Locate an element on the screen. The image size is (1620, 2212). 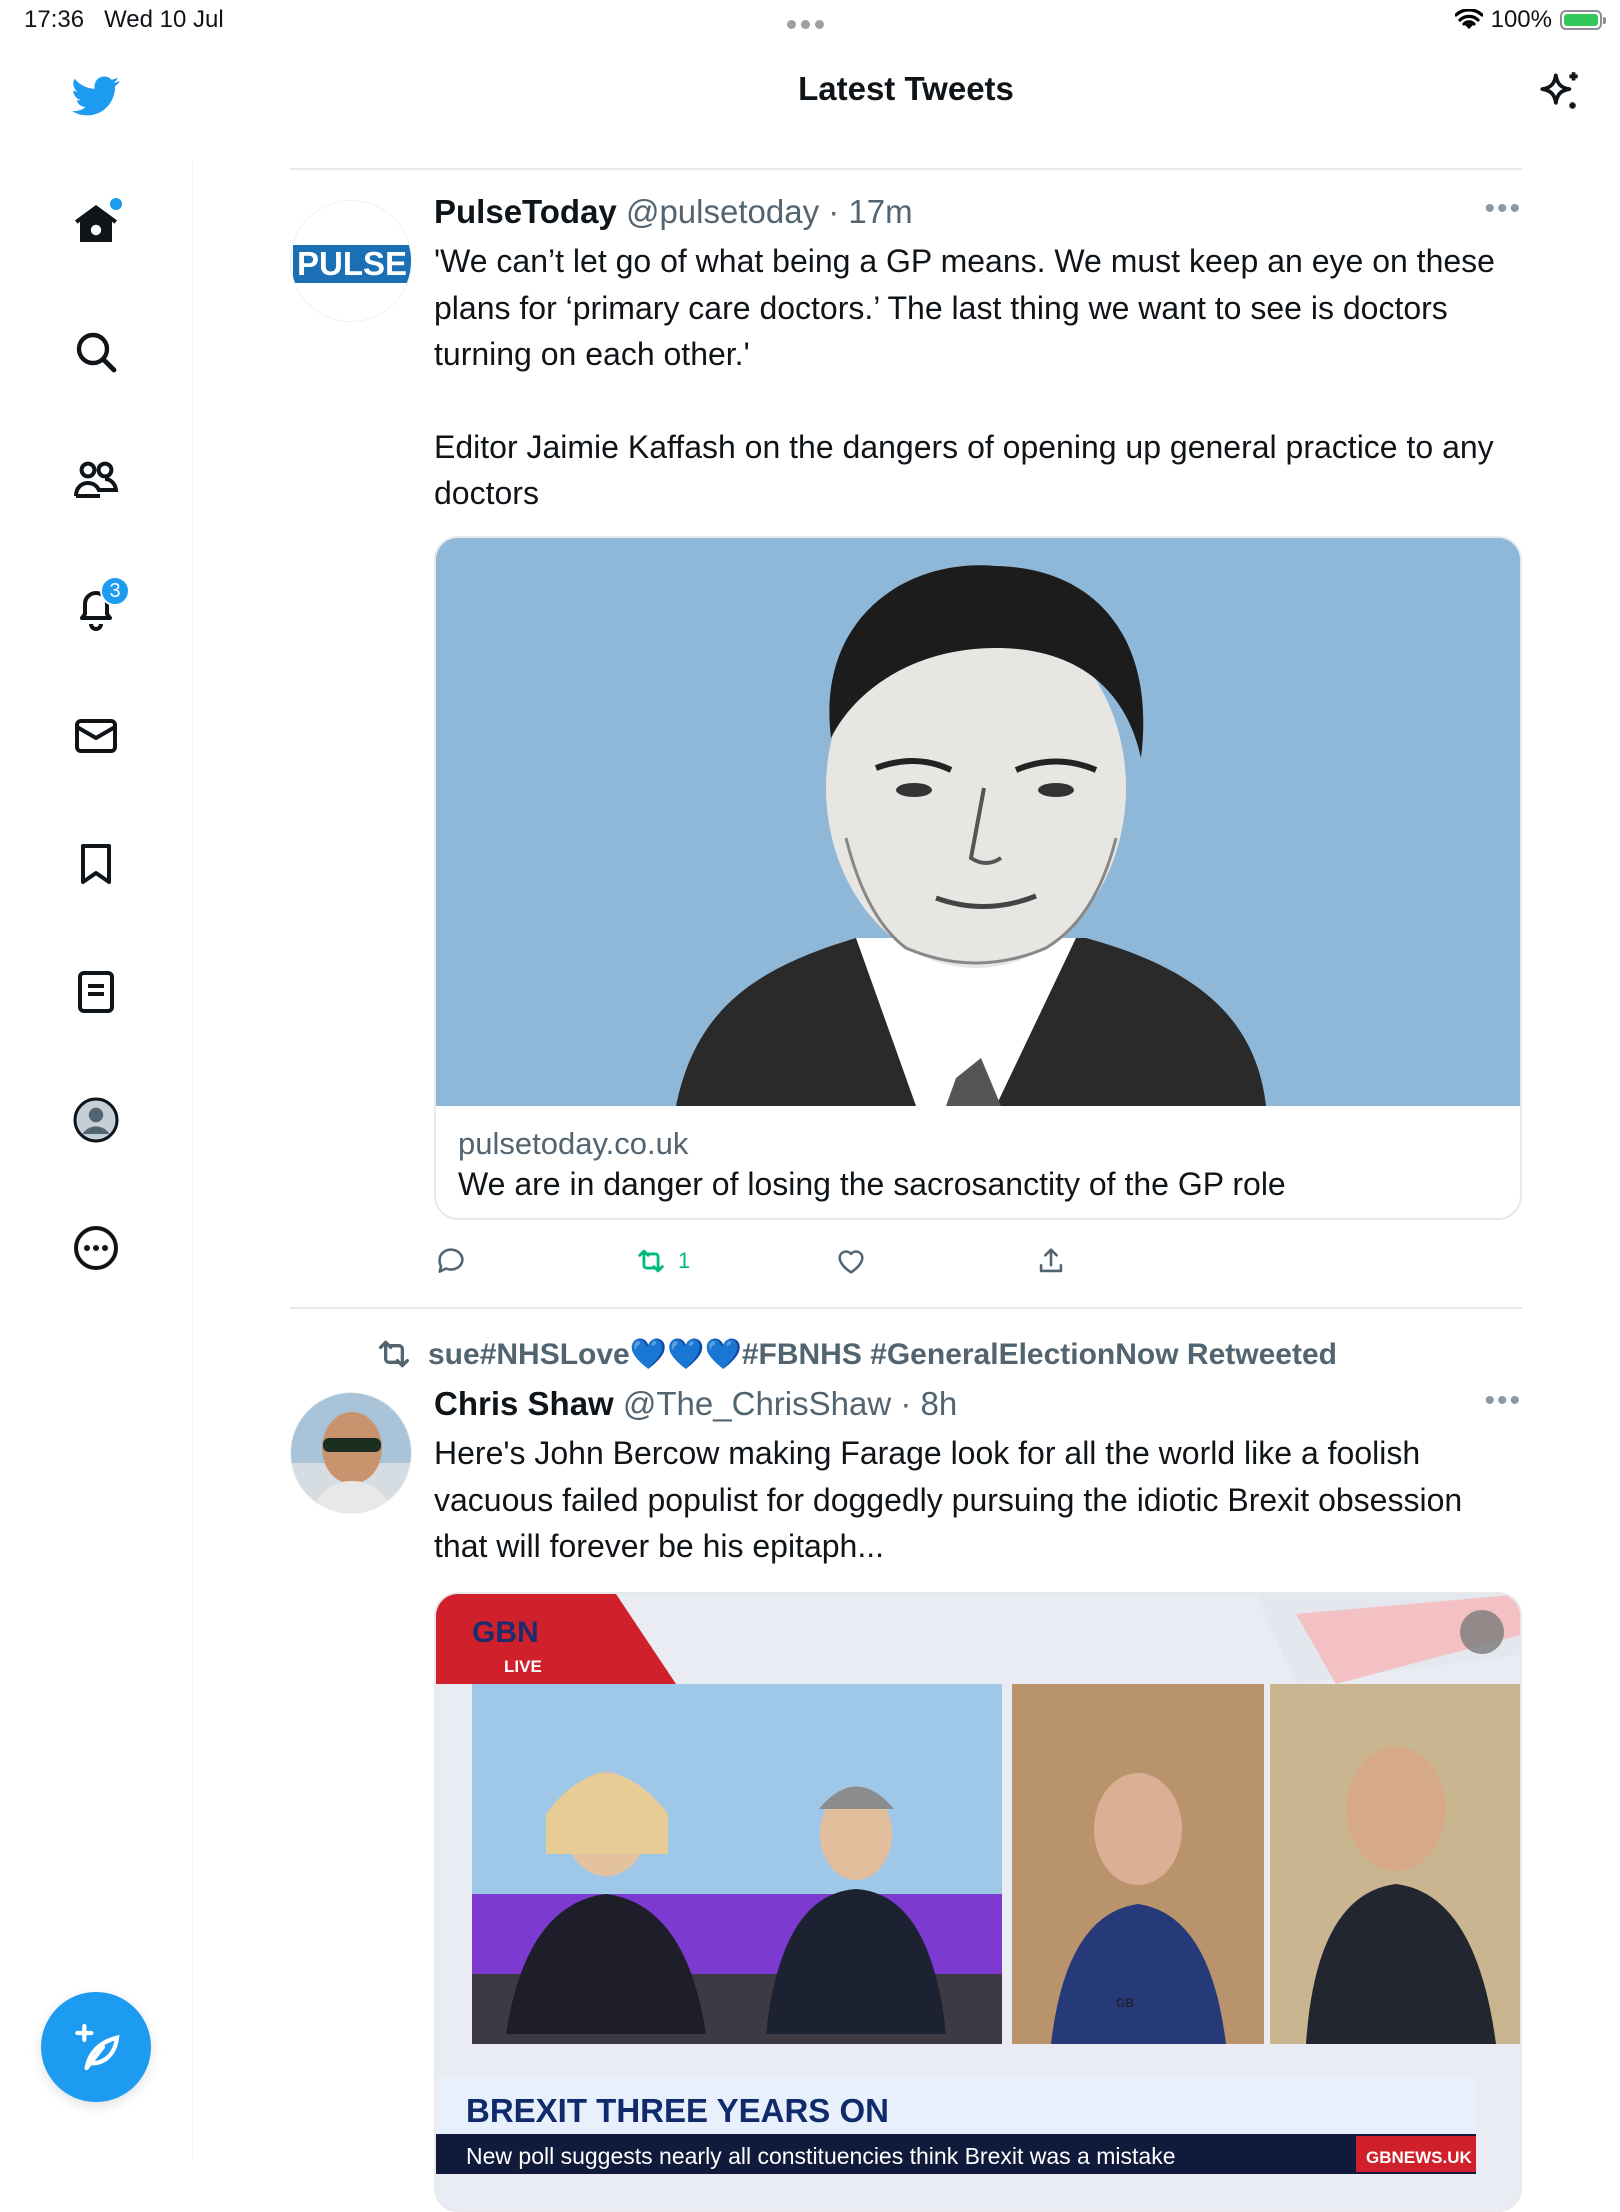
home-unread-dot is located at coordinates (116, 204).